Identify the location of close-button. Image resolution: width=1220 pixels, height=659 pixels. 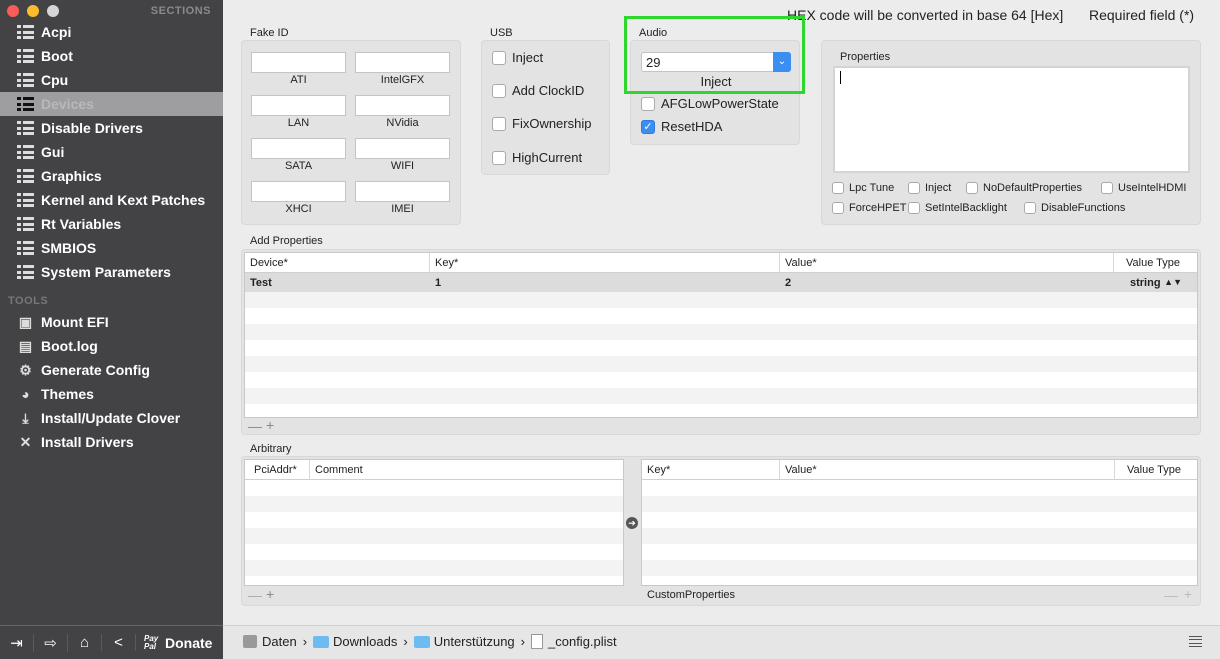
(13, 11).